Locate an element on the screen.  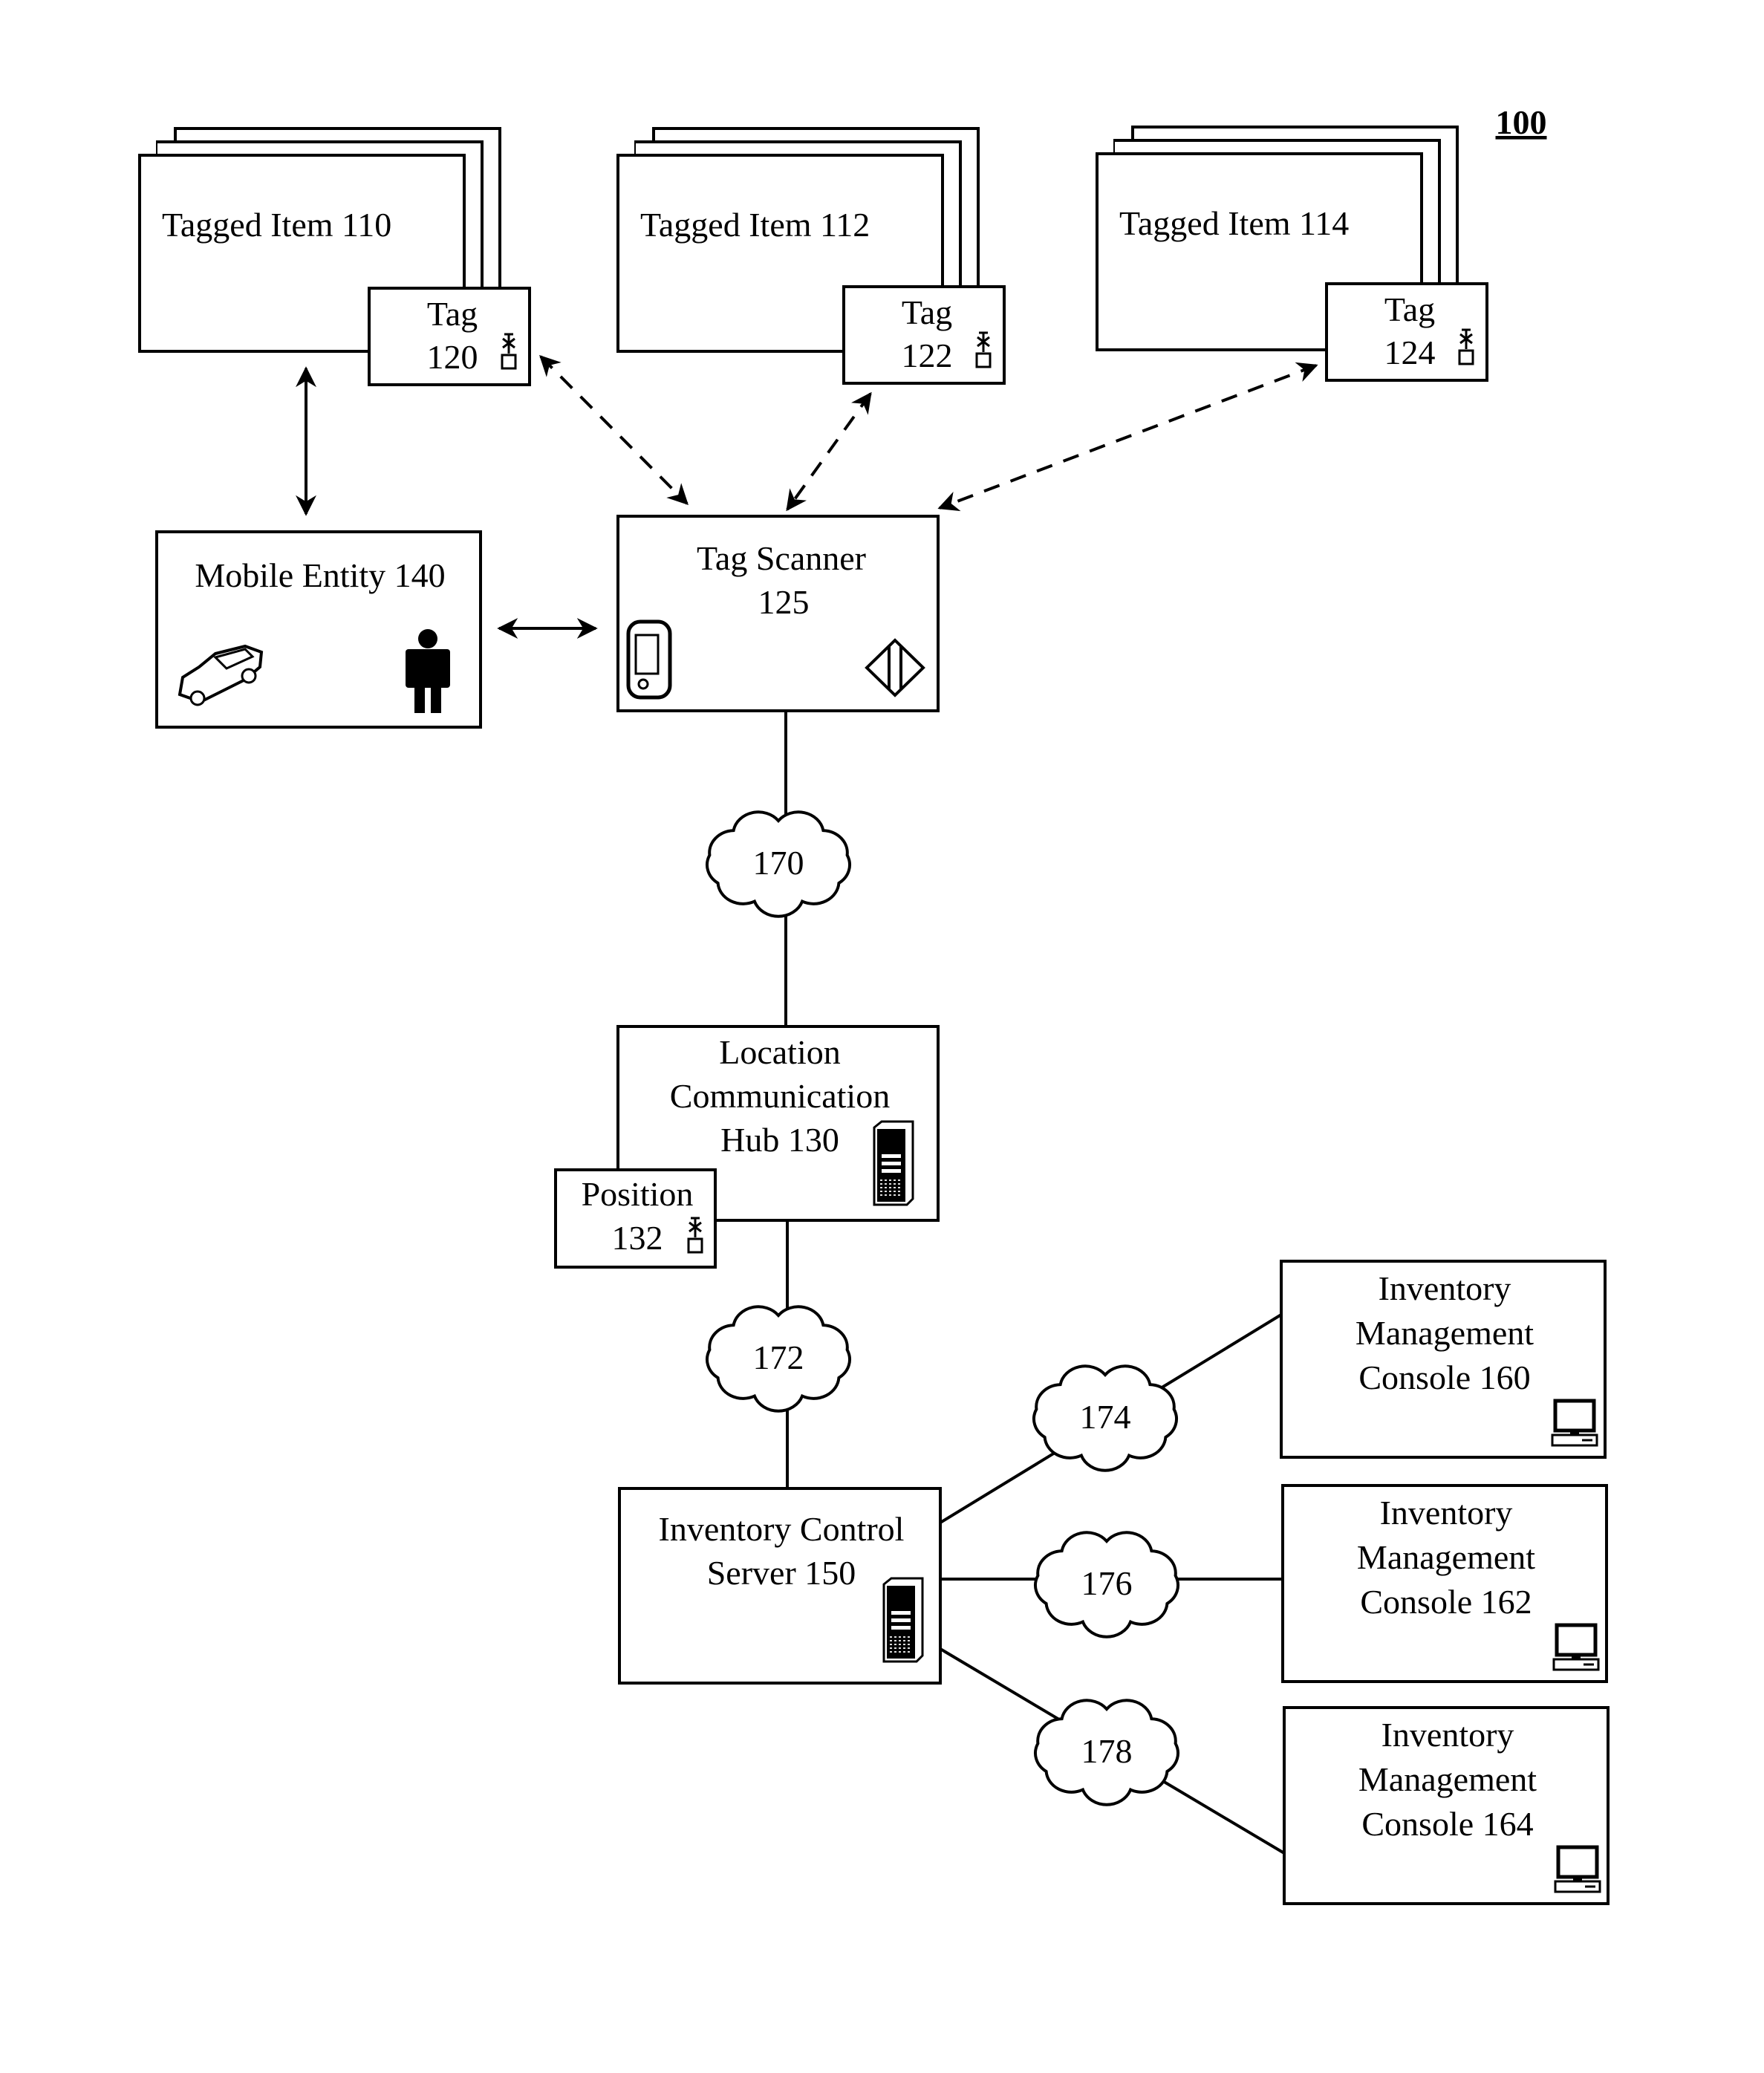
link-tag122-scanner is located at coordinates (829, 451).